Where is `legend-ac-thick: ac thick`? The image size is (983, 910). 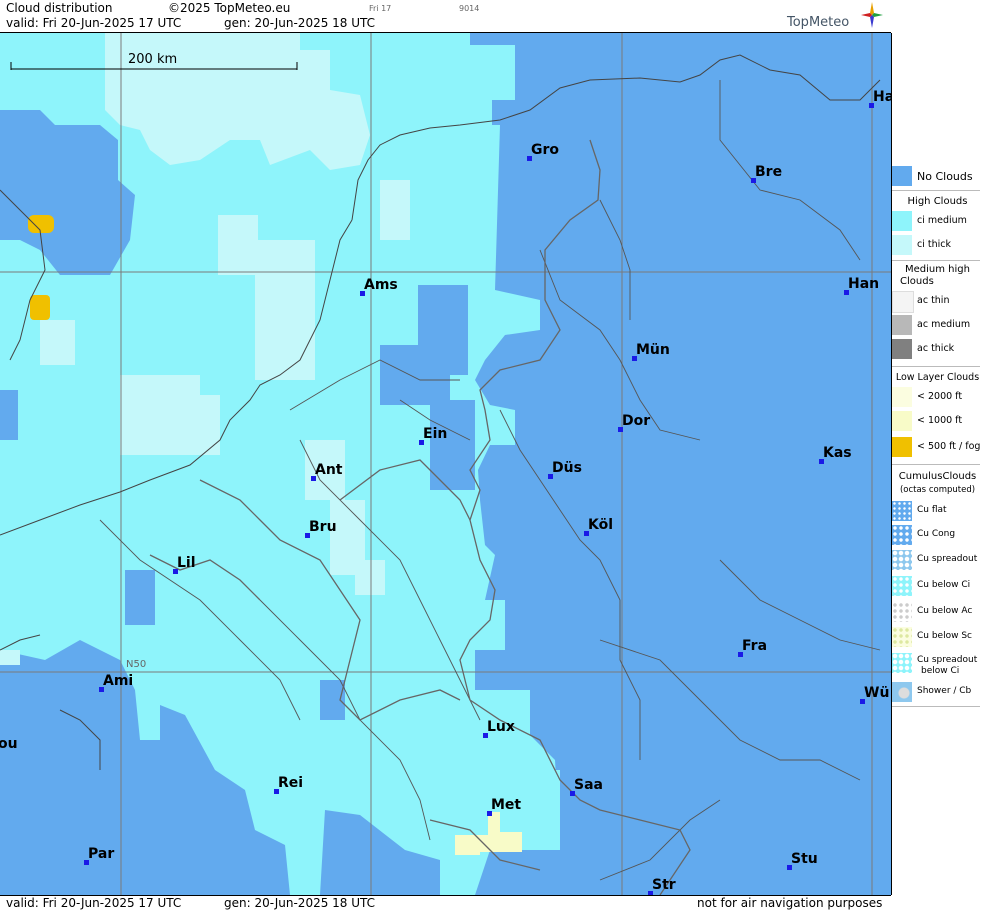
legend-ac-thick: ac thick is located at coordinates (937, 350).